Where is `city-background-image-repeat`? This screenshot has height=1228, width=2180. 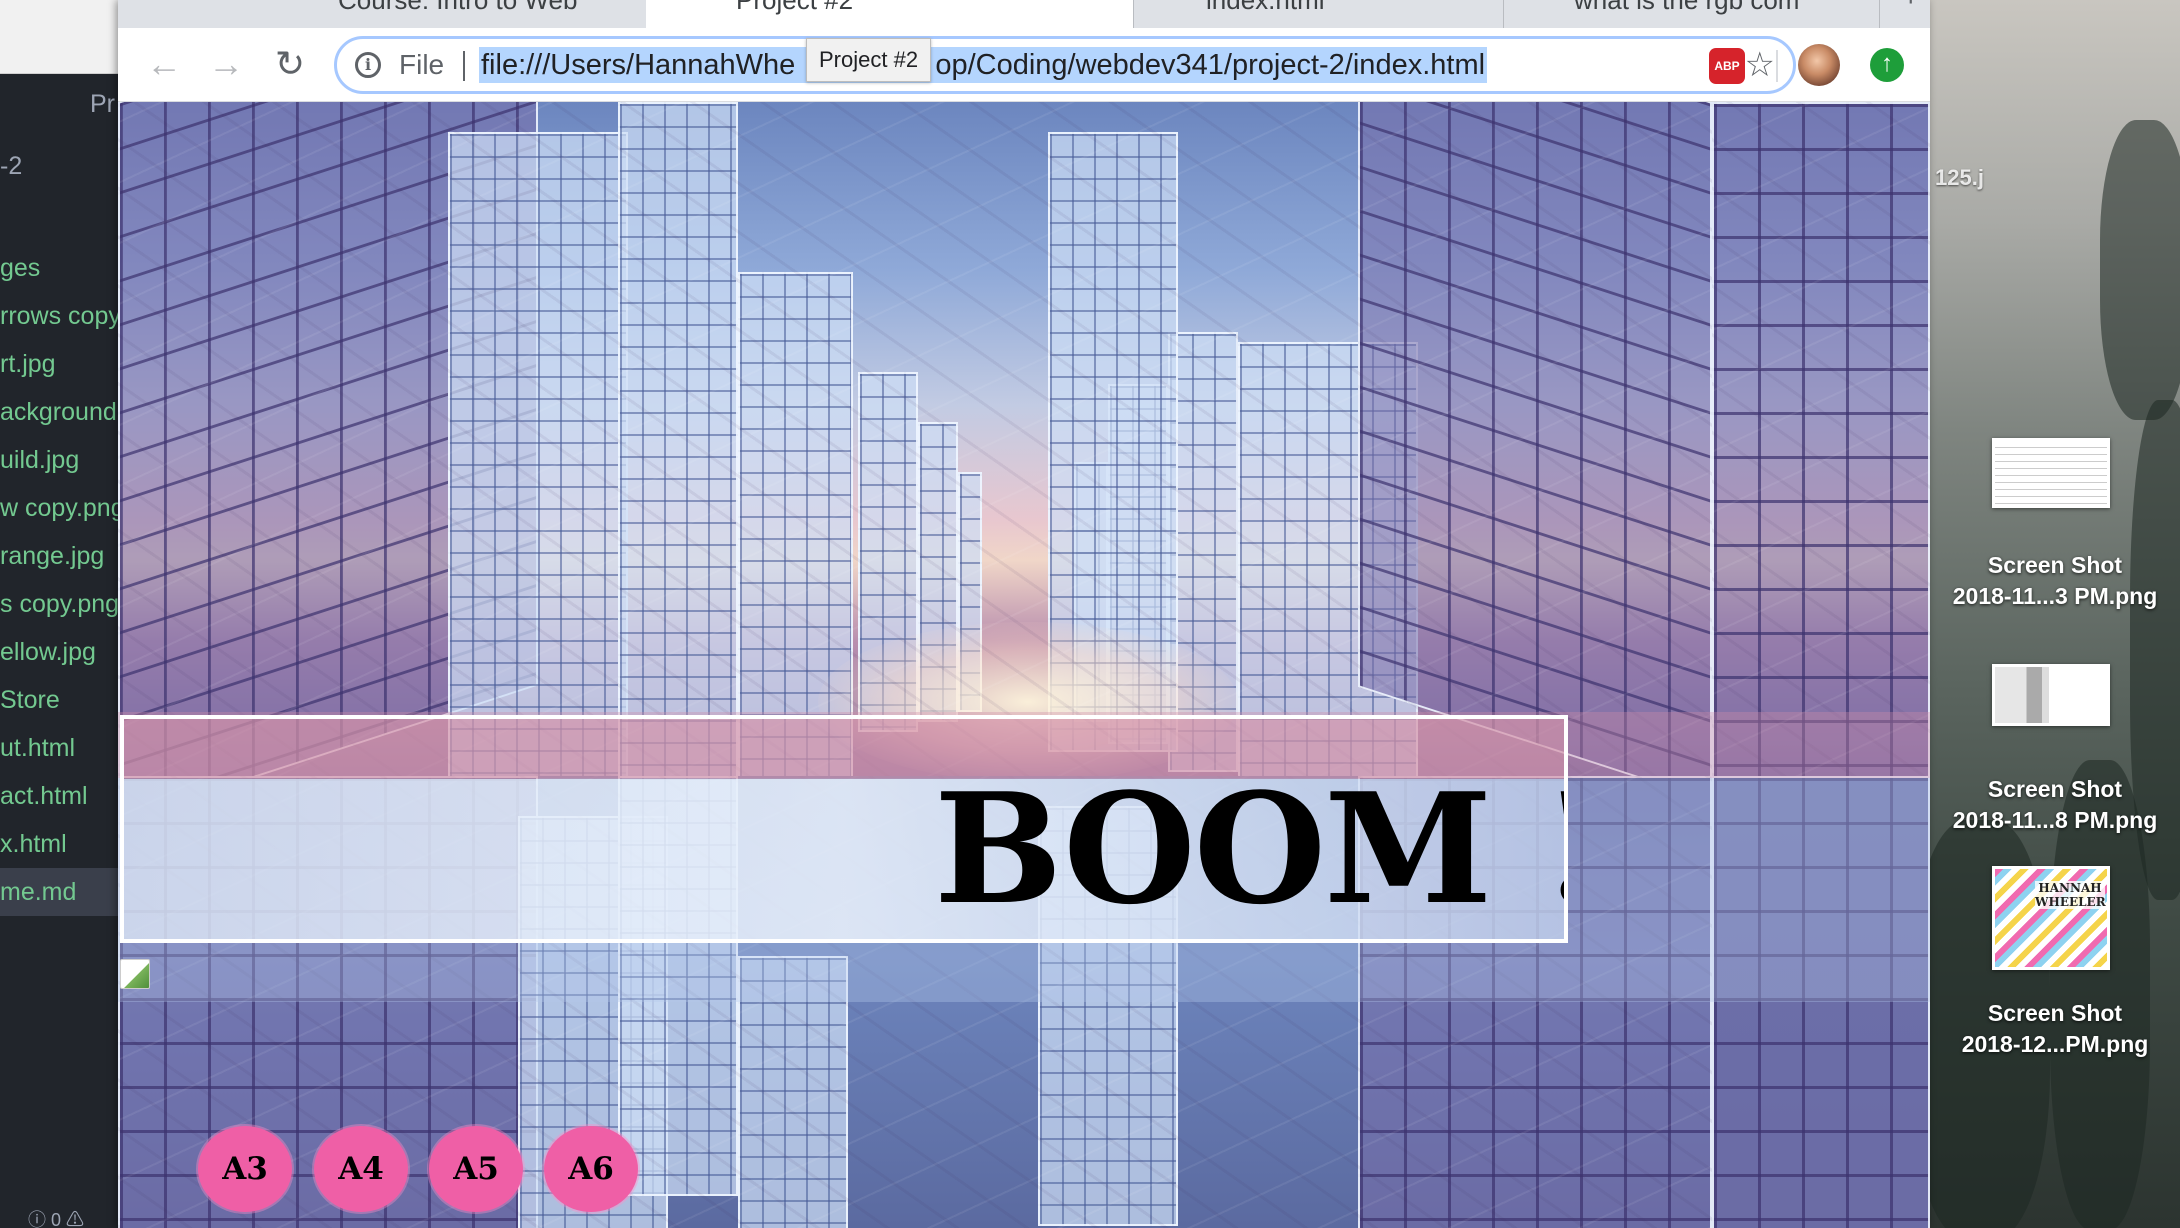 city-background-image-repeat is located at coordinates (1821, 439).